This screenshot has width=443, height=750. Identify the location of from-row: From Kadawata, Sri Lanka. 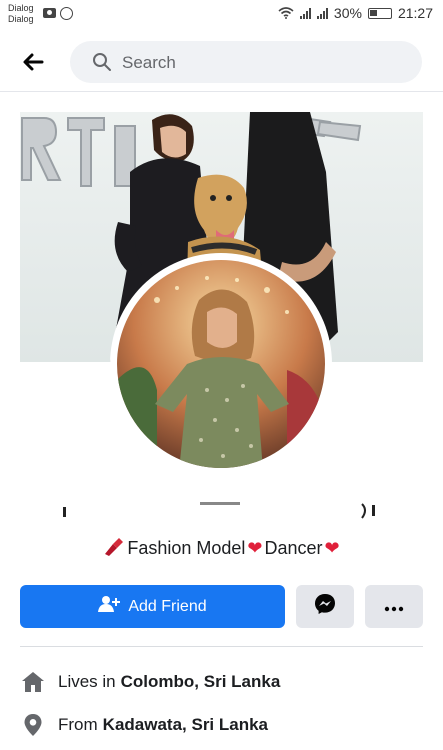
(221, 725).